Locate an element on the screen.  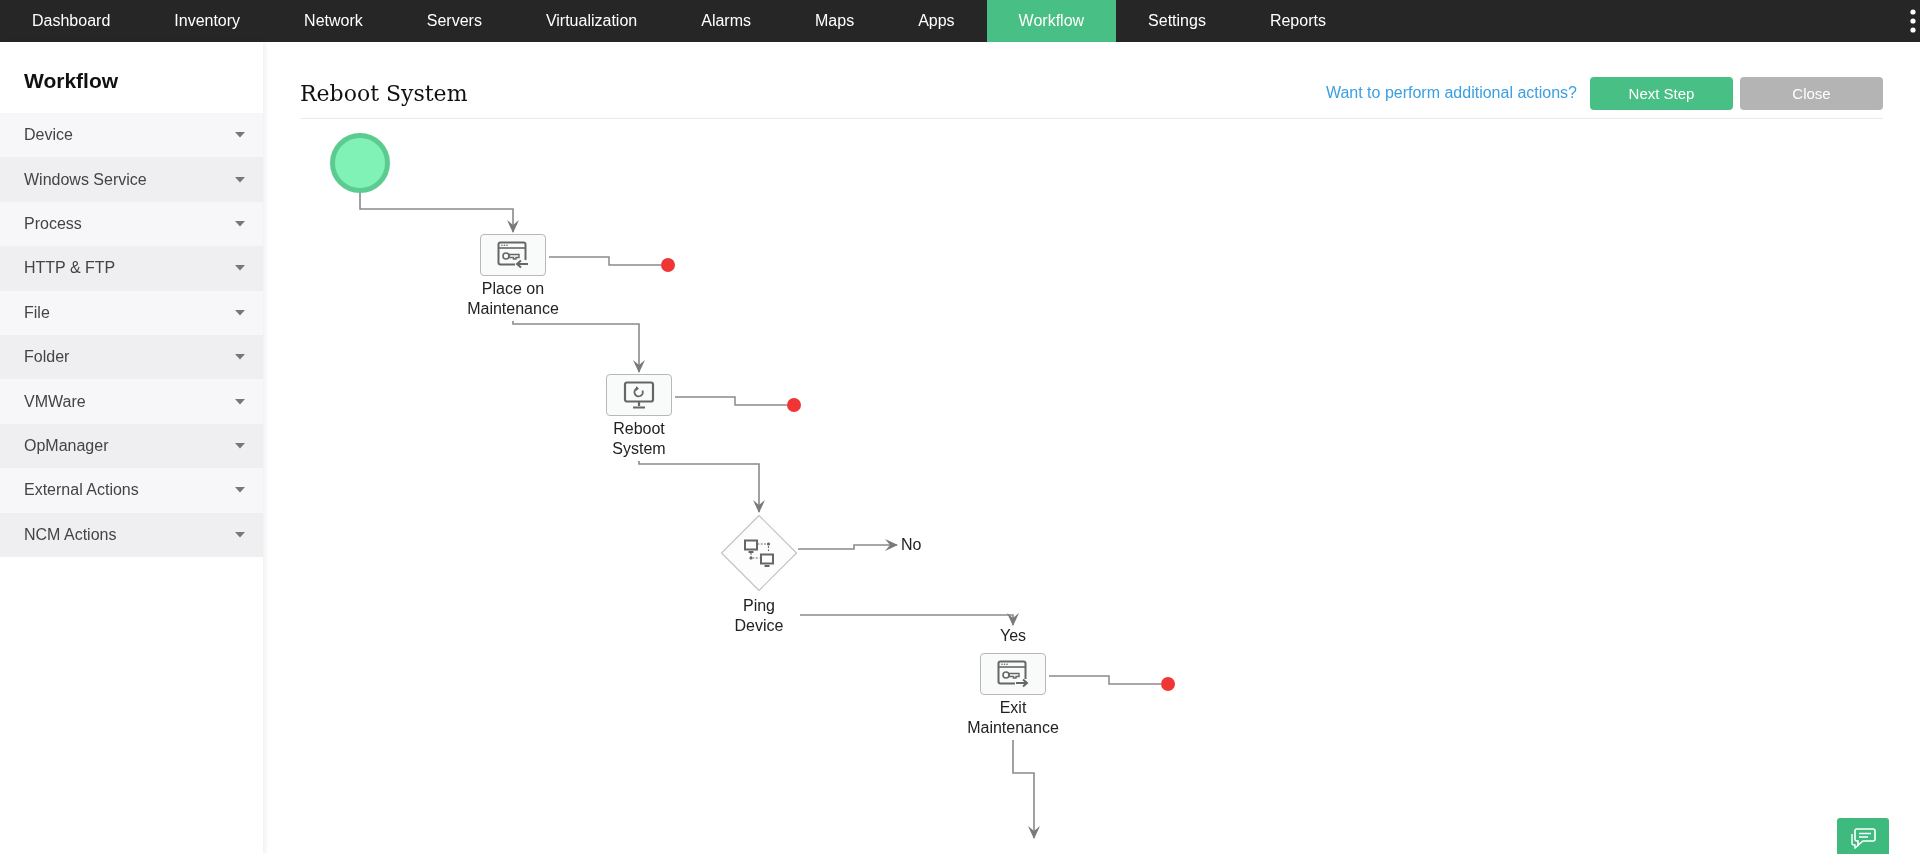
sidebar-item: HTTP & FTP is located at coordinates (131, 268).